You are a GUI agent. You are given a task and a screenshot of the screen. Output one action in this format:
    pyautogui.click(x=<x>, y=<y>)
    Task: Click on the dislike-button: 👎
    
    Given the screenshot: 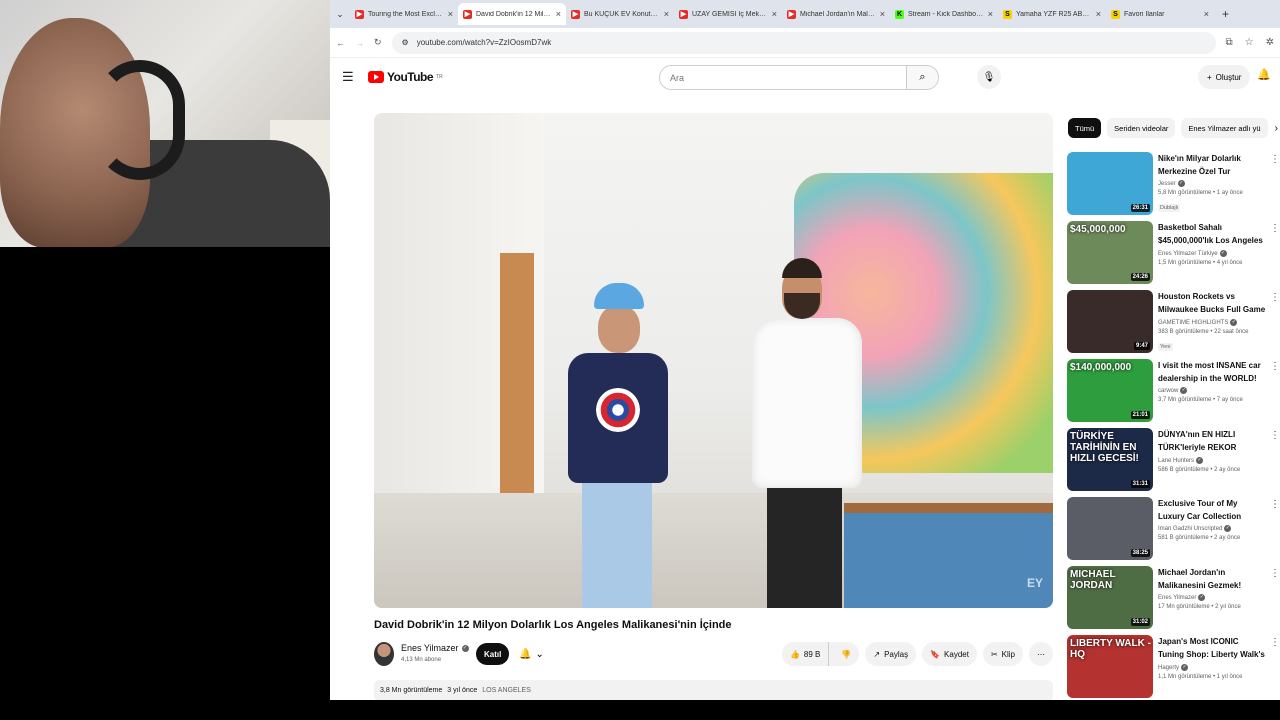 What is the action you would take?
    pyautogui.click(x=846, y=654)
    